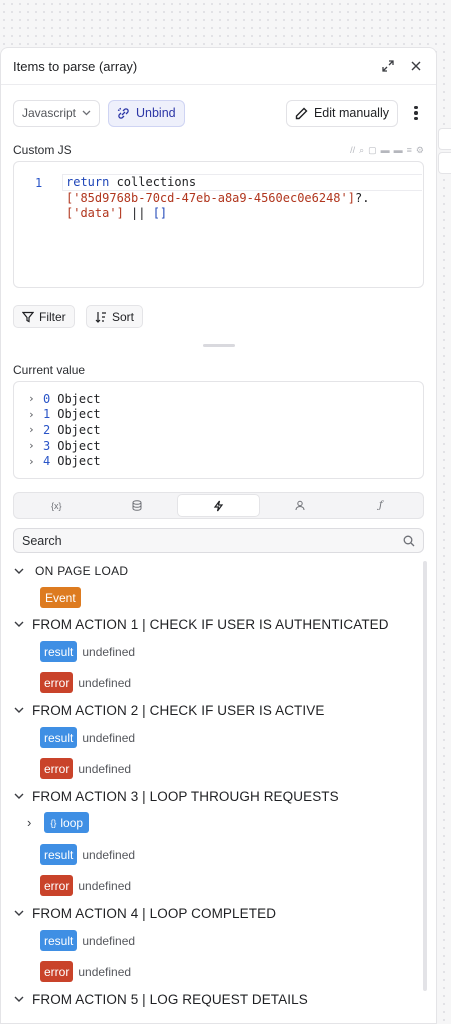  Describe the element at coordinates (420, 150) in the screenshot. I see `settings-icon: ⚙` at that location.